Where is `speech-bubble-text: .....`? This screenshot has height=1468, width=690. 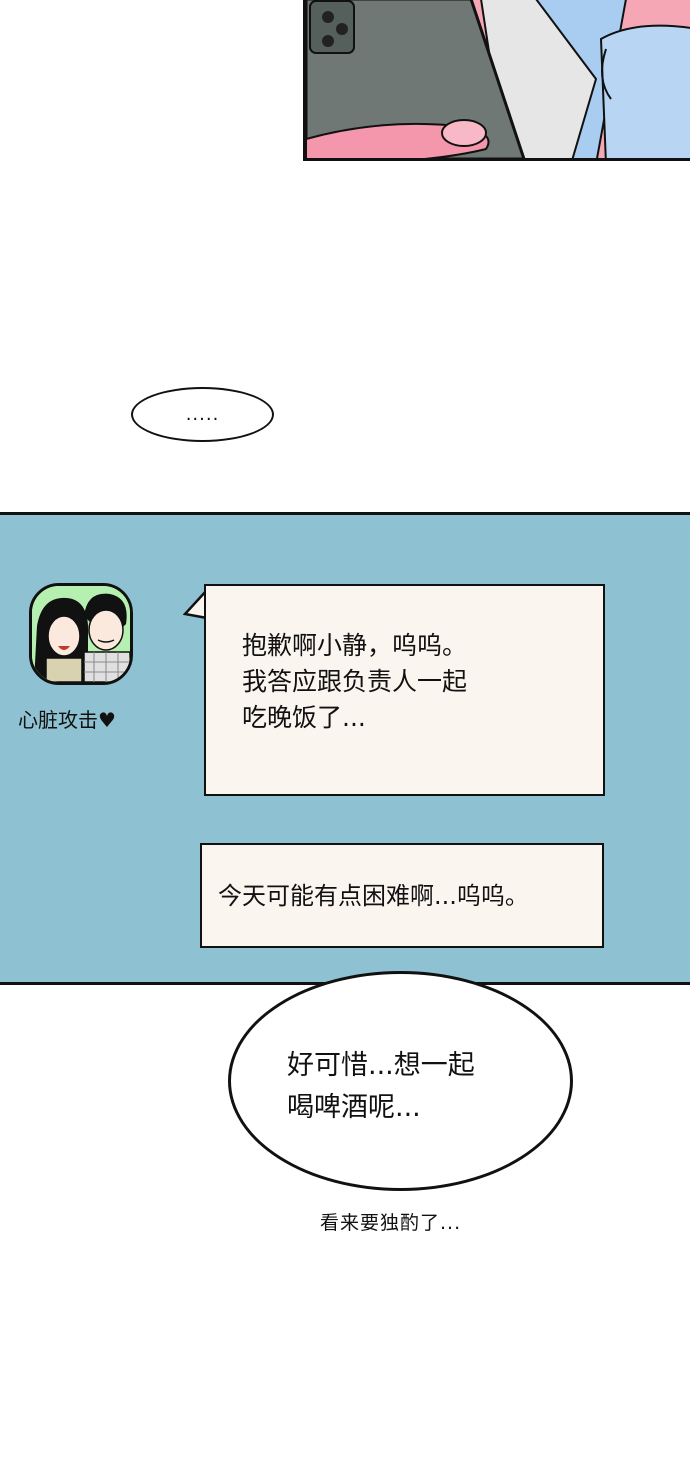
speech-bubble-text: ..... is located at coordinates (202, 414).